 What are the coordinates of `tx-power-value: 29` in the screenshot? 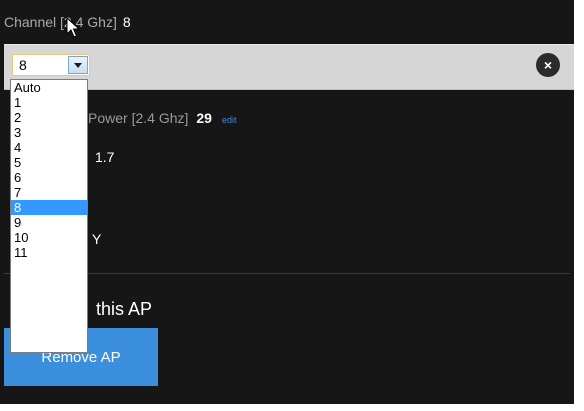 It's located at (204, 118).